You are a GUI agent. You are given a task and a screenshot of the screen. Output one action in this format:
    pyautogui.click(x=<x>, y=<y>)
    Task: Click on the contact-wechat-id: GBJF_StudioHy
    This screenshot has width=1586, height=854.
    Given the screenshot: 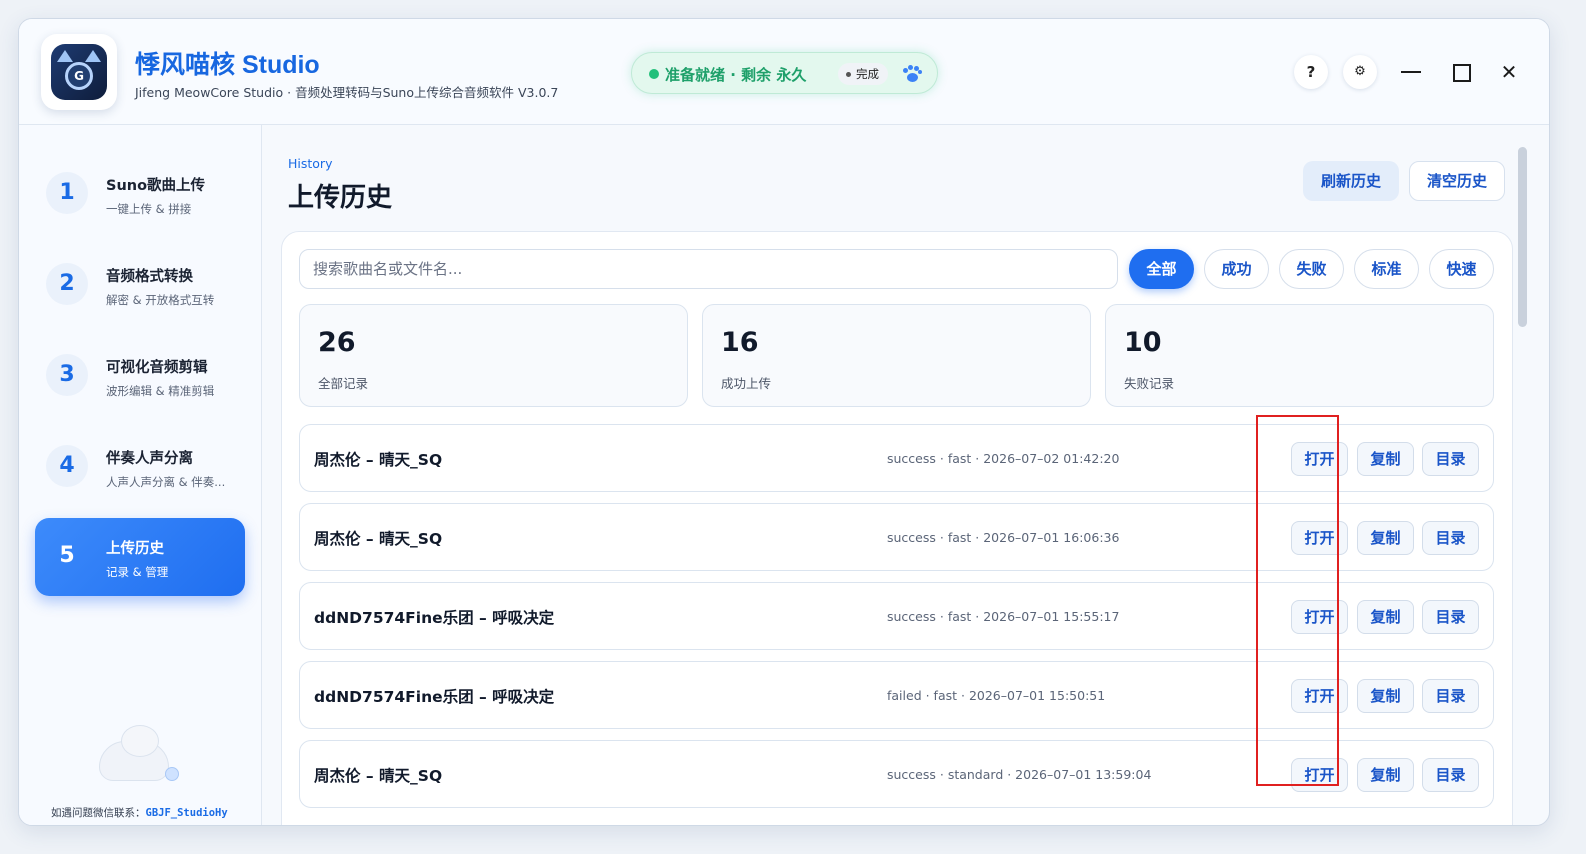 What is the action you would take?
    pyautogui.click(x=186, y=813)
    